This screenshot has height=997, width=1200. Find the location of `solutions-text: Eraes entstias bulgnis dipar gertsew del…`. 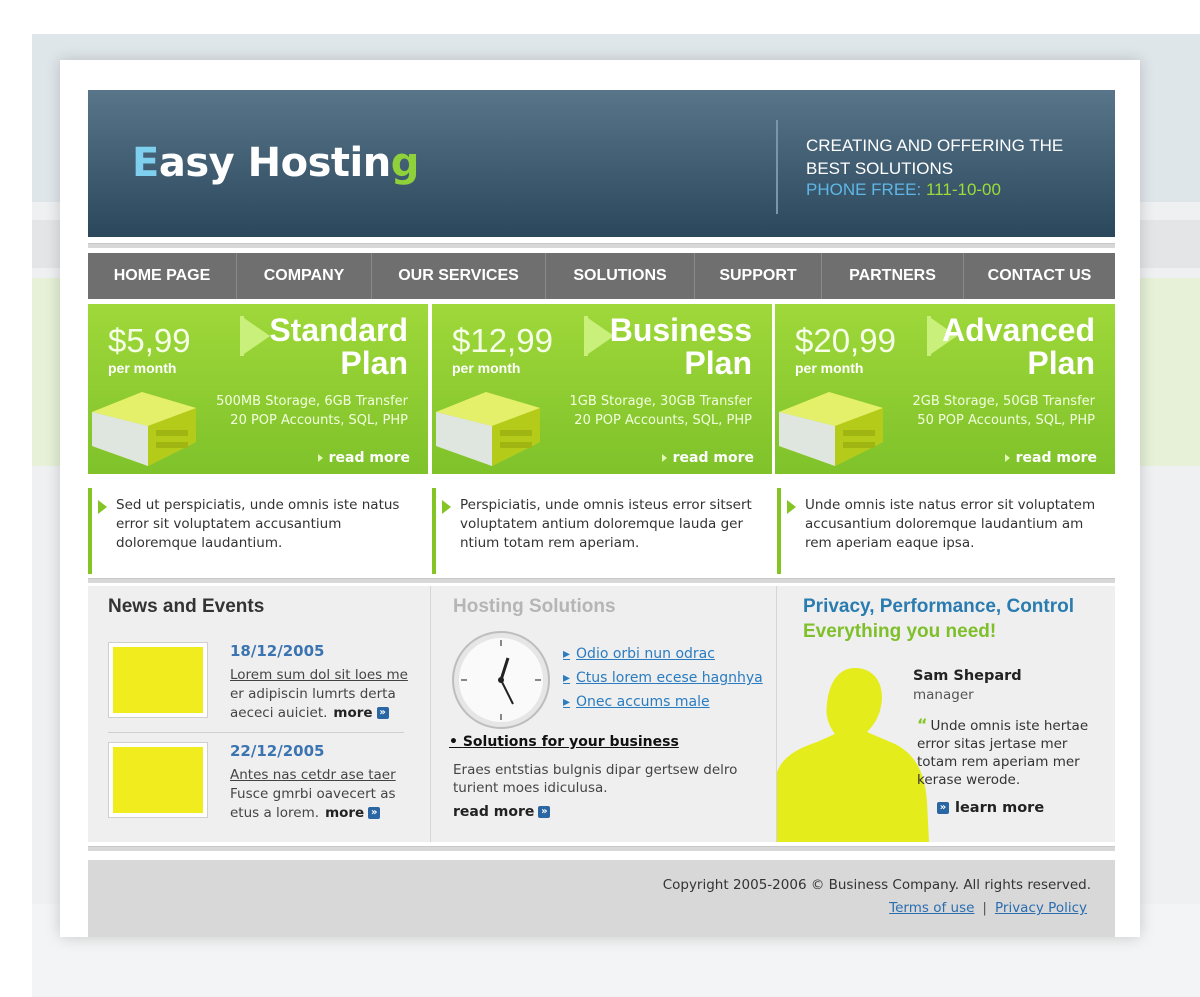

solutions-text: Eraes entstias bulgnis dipar gertsew del… is located at coordinates (595, 779).